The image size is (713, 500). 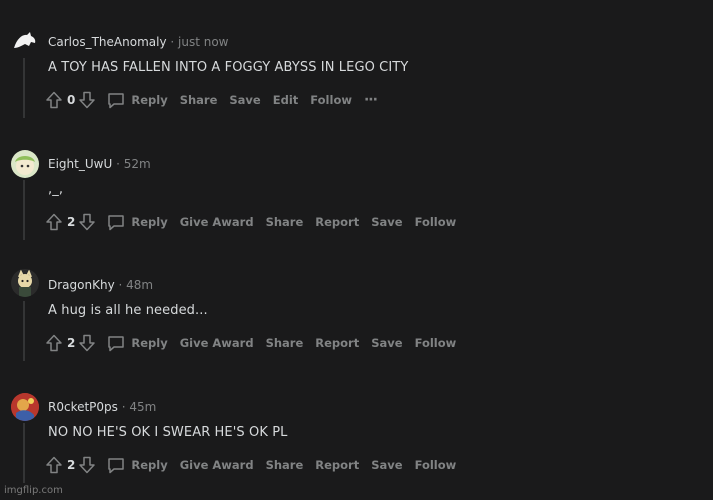 I want to click on comment-meta: Carlos_TheAnomaly · just now, so click(x=138, y=42).